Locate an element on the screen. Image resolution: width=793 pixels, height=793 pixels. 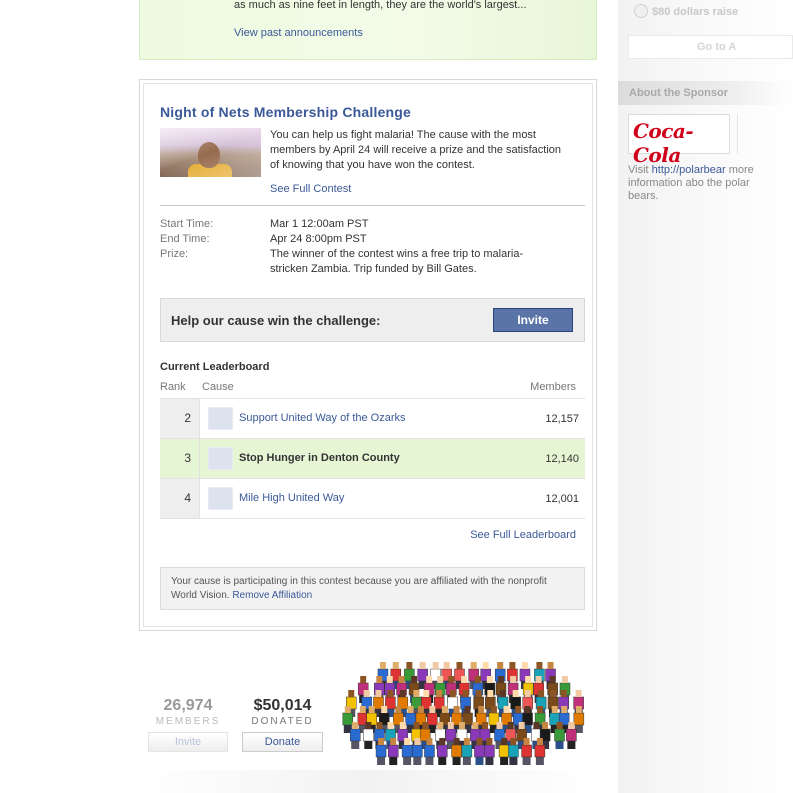
see-full-contest-link: See Full Contest is located at coordinates (310, 189).